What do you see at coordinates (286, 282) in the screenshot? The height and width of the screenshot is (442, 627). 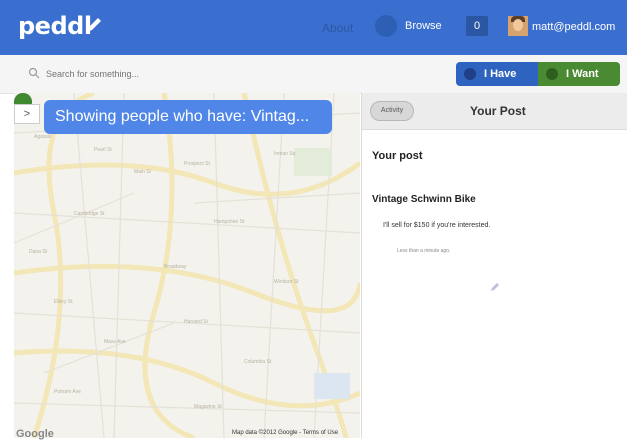 I see `svg-text: Windsor St` at bounding box center [286, 282].